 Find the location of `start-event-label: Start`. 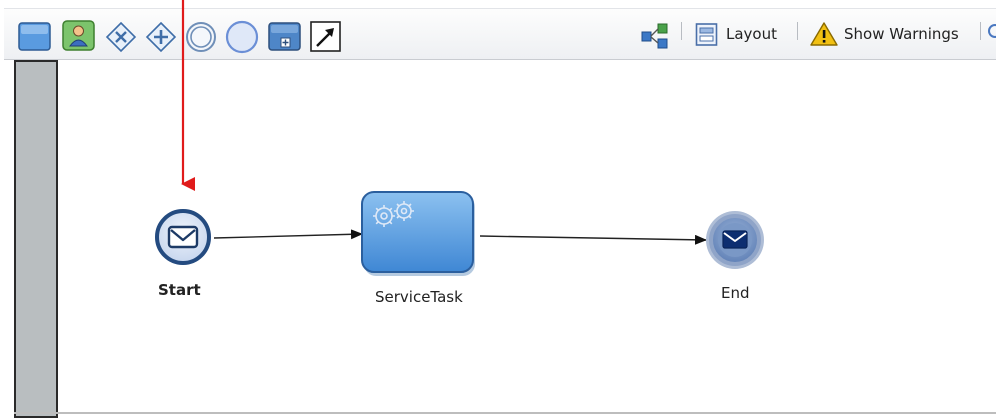

start-event-label: Start is located at coordinates (179, 290).